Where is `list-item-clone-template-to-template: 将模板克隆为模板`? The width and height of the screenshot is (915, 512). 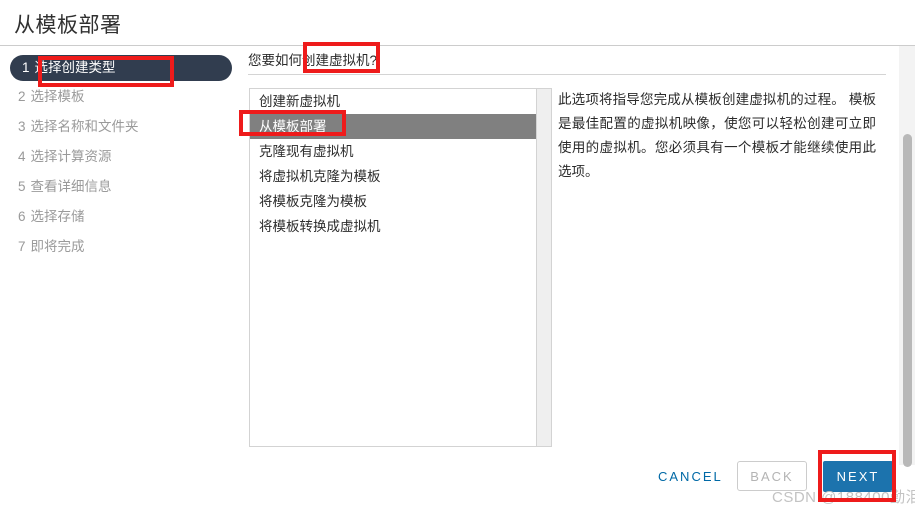
list-item-clone-template-to-template: 将模板克隆为模板 is located at coordinates (393, 201).